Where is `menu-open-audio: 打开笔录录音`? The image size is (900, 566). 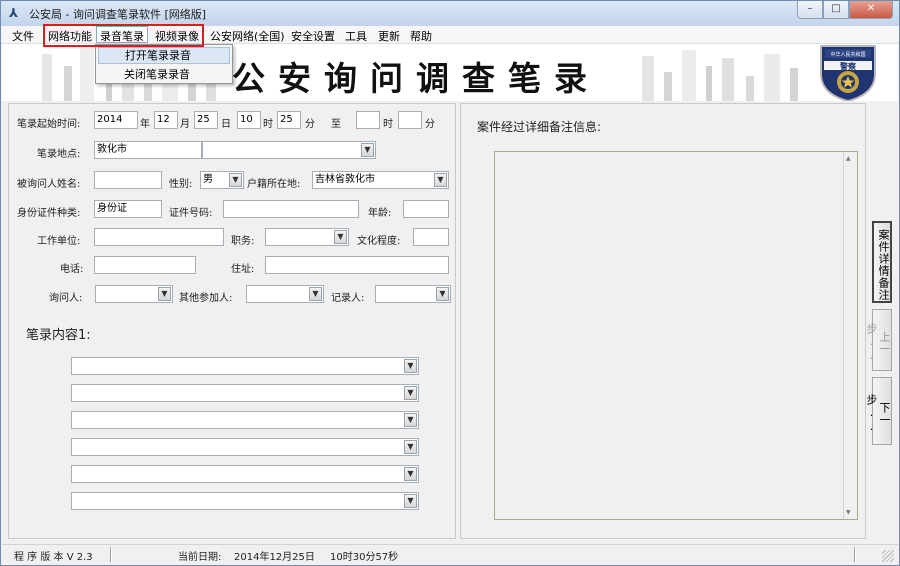 menu-open-audio: 打开笔录录音 is located at coordinates (164, 55).